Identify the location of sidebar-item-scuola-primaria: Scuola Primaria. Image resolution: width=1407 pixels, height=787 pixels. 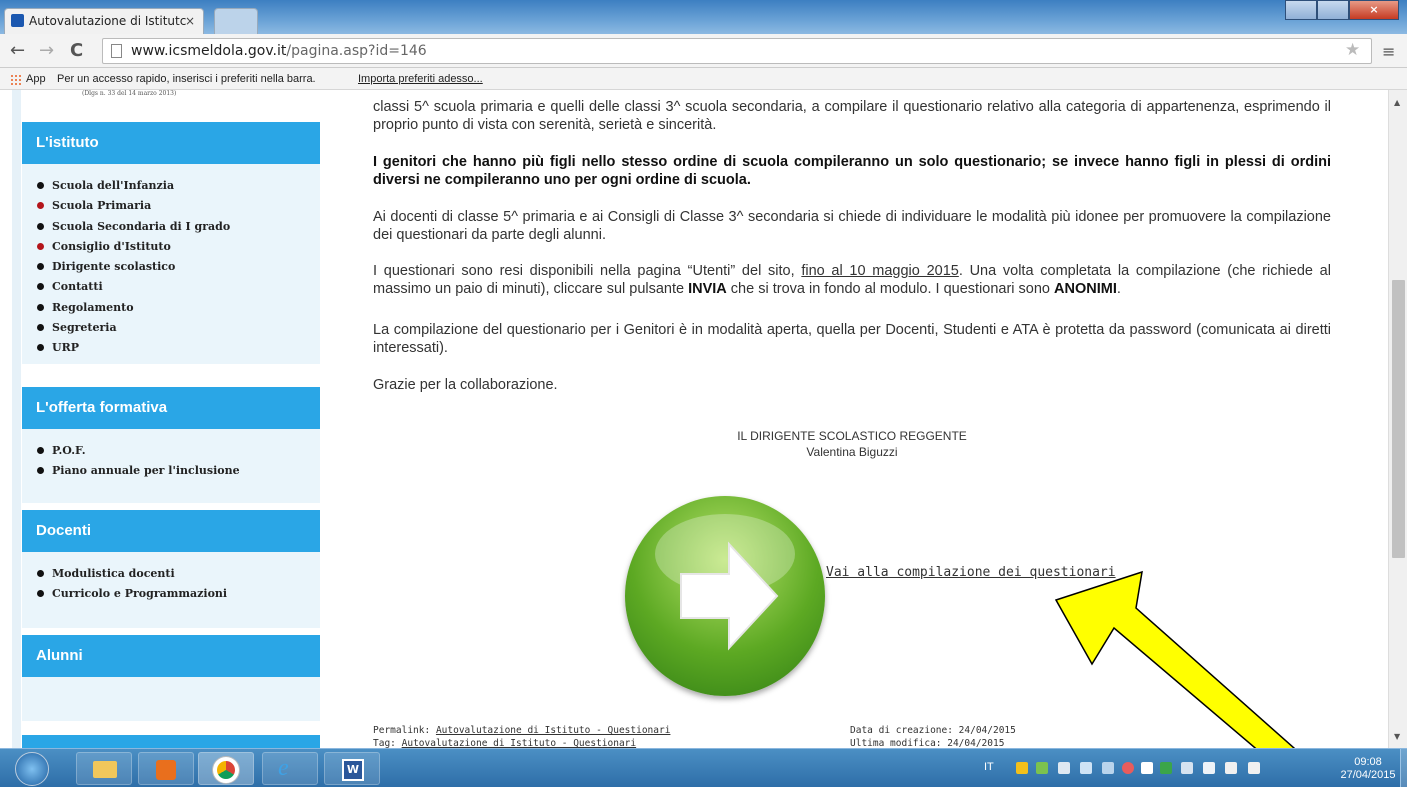
(178, 206).